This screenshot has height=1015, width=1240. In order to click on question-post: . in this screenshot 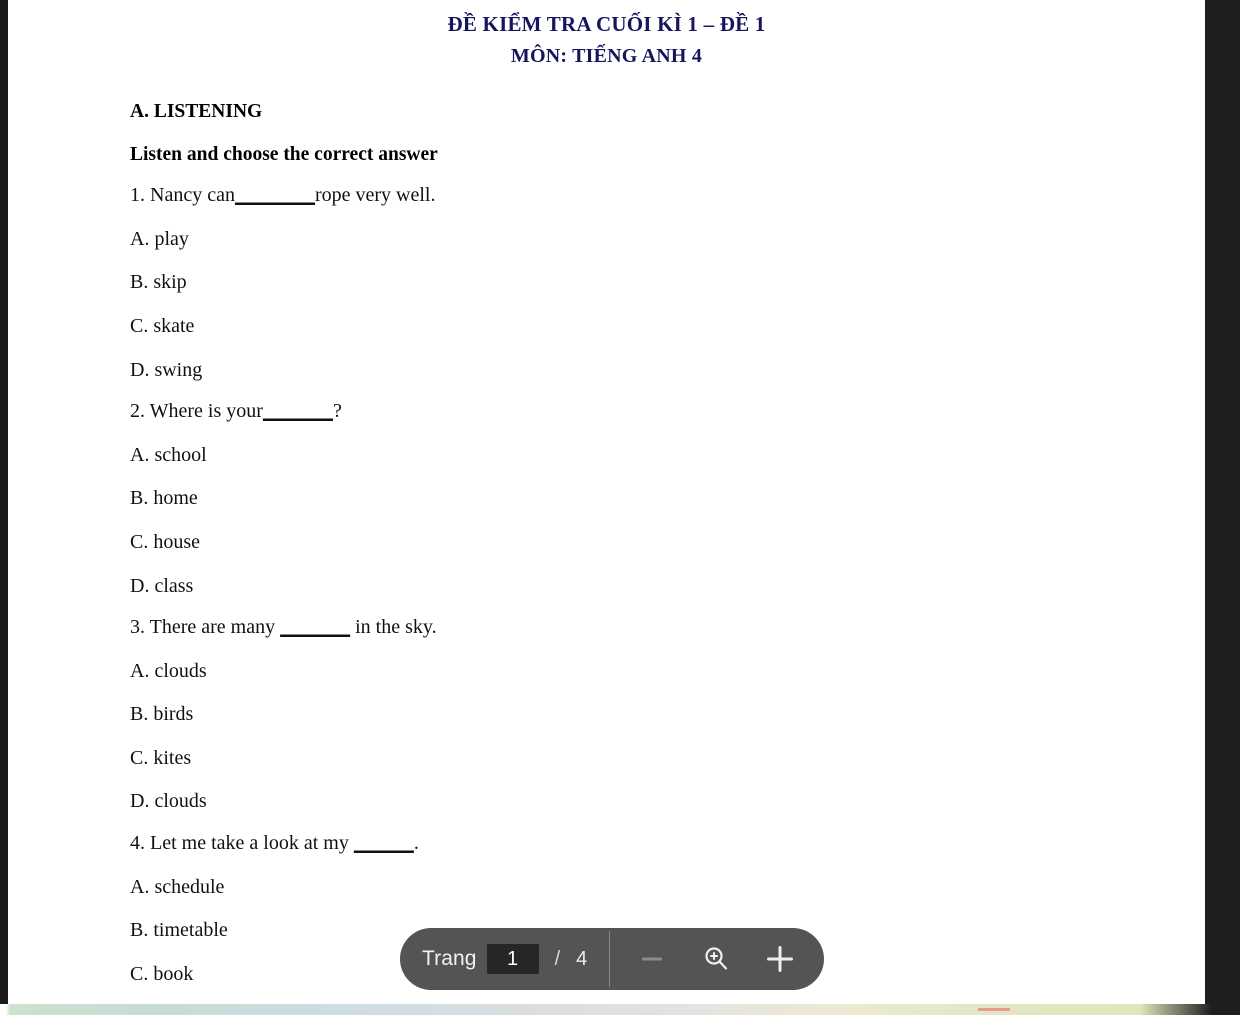, I will do `click(416, 843)`.